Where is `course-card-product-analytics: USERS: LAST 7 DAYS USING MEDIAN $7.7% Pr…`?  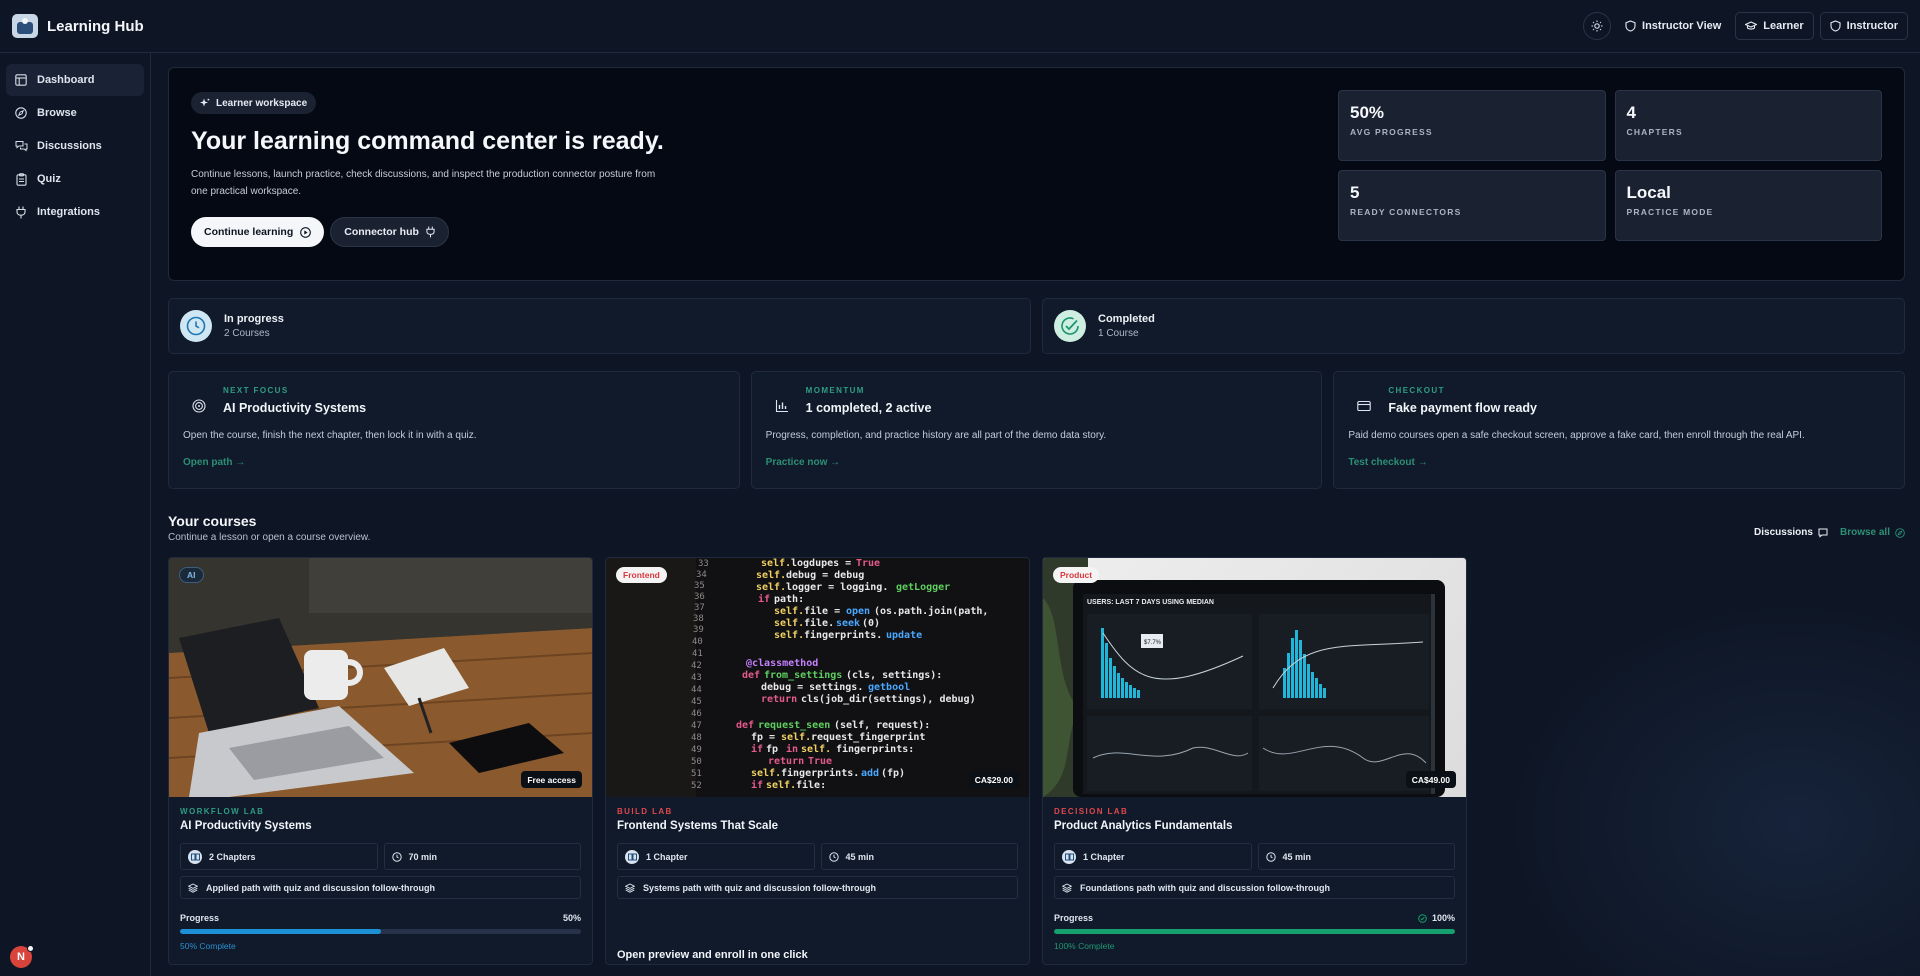
course-card-product-analytics: USERS: LAST 7 DAYS USING MEDIAN $7.7% Pr… is located at coordinates (1254, 761).